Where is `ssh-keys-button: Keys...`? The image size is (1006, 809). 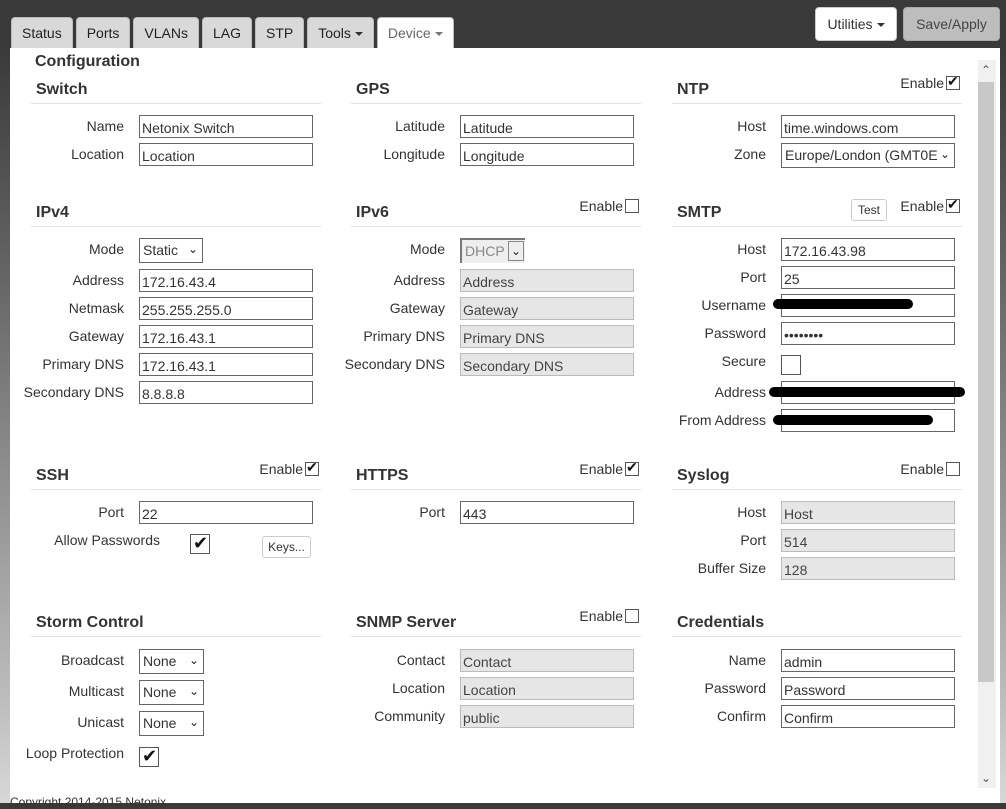 ssh-keys-button: Keys... is located at coordinates (286, 547).